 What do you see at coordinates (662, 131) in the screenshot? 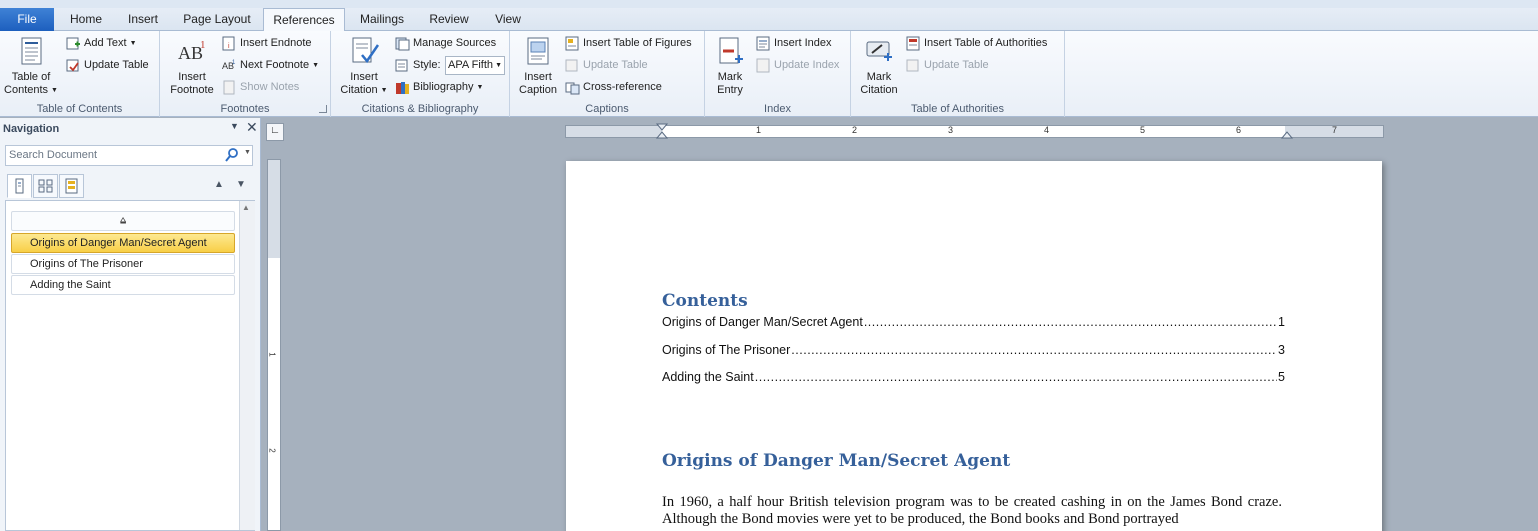
I see `indent-marker-icon` at bounding box center [662, 131].